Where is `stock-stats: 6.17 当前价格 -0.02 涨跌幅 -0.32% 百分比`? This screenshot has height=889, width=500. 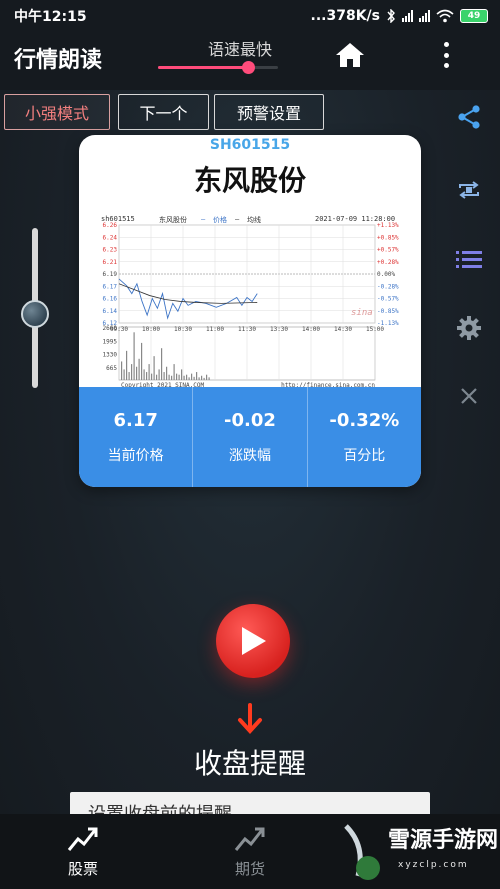 stock-stats: 6.17 当前价格 -0.02 涨跌幅 -0.32% 百分比 is located at coordinates (250, 437).